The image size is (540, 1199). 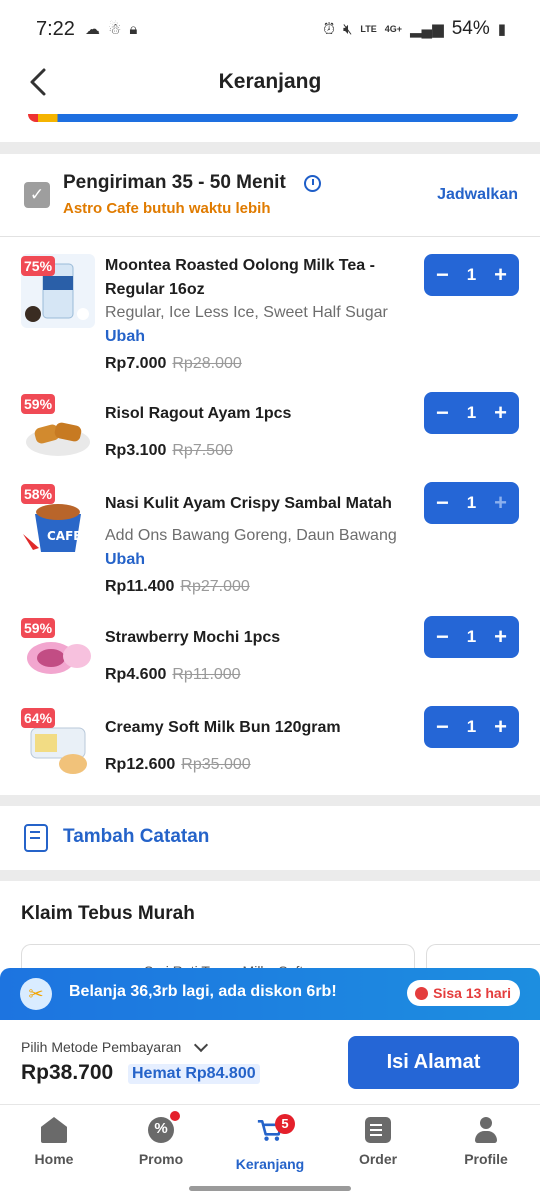 I want to click on nav-label: Profile, so click(x=486, y=1159).